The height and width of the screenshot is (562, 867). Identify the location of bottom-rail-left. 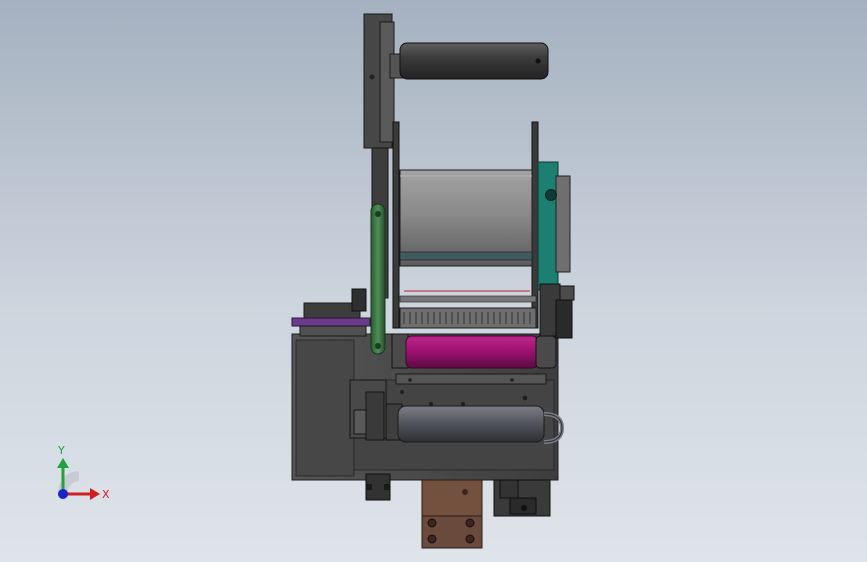
(378, 487).